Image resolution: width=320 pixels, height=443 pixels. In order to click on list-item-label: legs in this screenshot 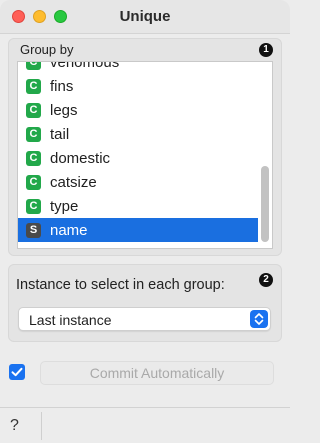, I will do `click(64, 110)`.